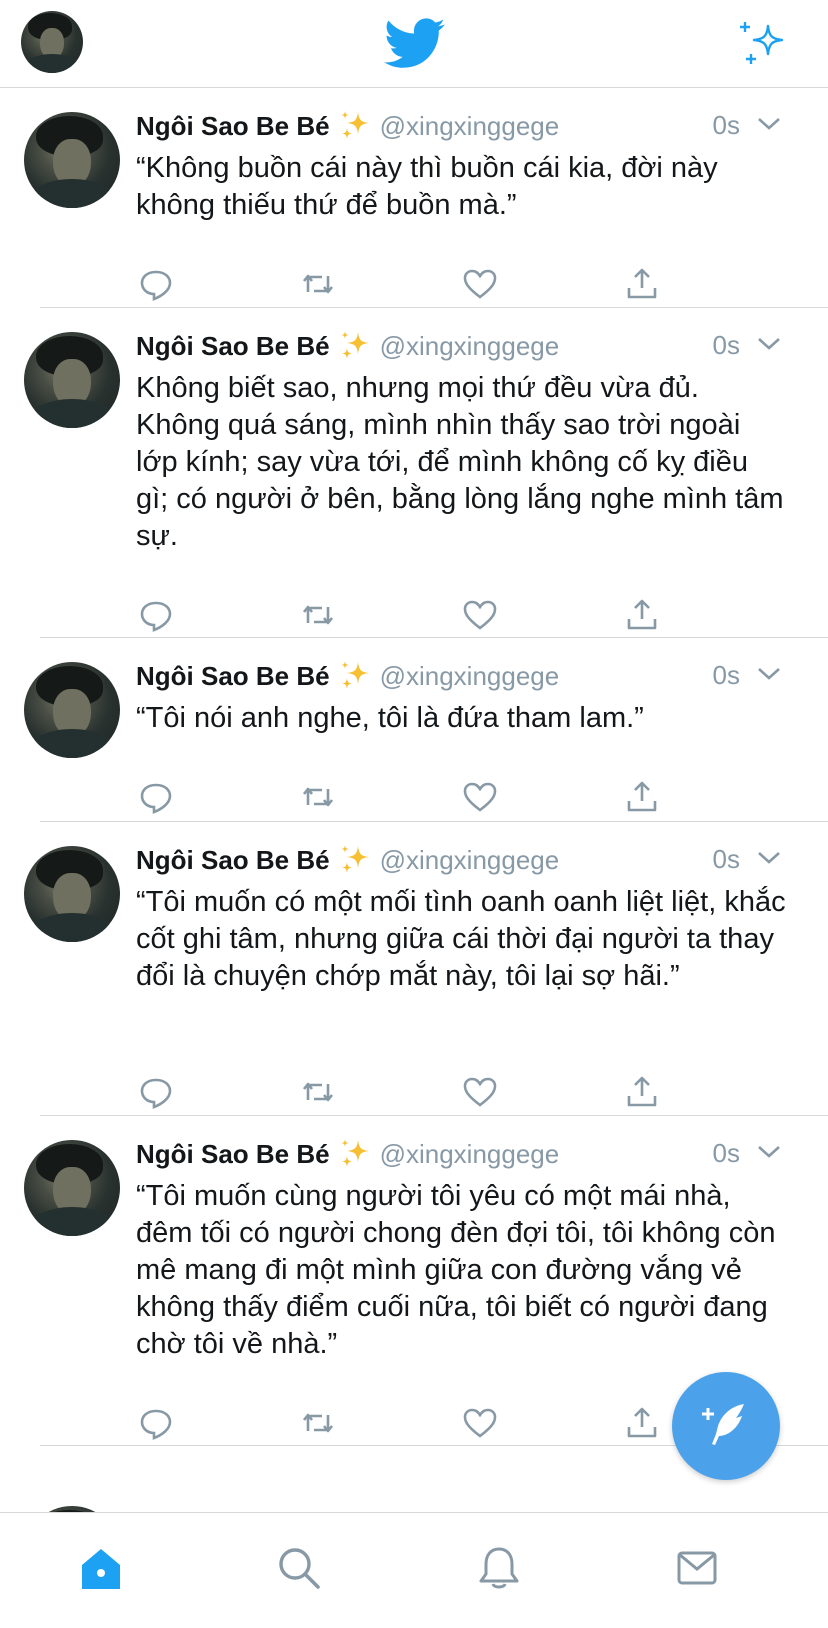 The image size is (828, 1628). I want to click on compose-tweet-button, so click(726, 1426).